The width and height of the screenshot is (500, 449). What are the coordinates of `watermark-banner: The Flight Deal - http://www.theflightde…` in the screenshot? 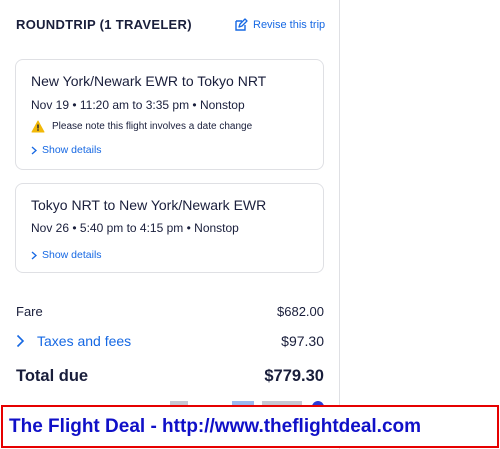 It's located at (250, 426).